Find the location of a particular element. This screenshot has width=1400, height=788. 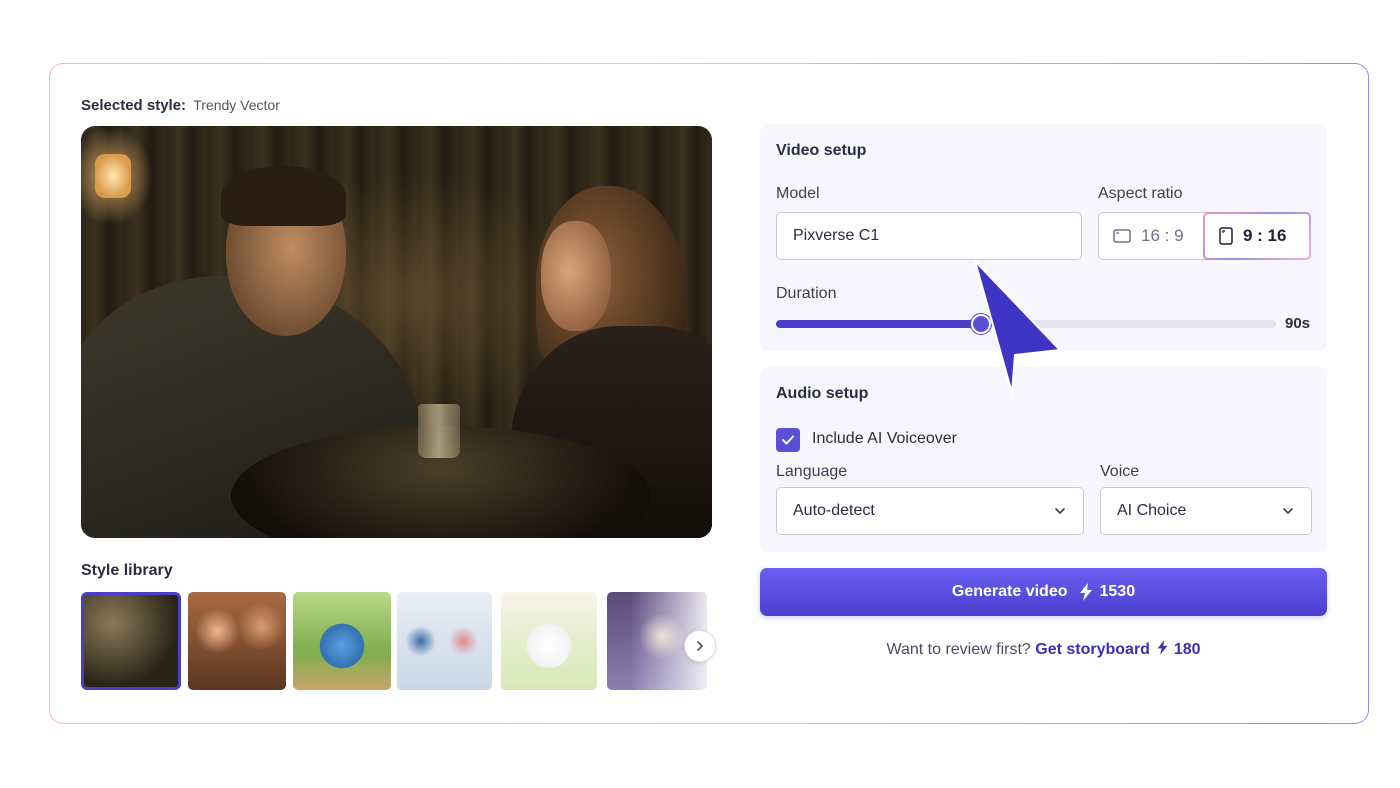

checkmark-icon is located at coordinates (788, 440).